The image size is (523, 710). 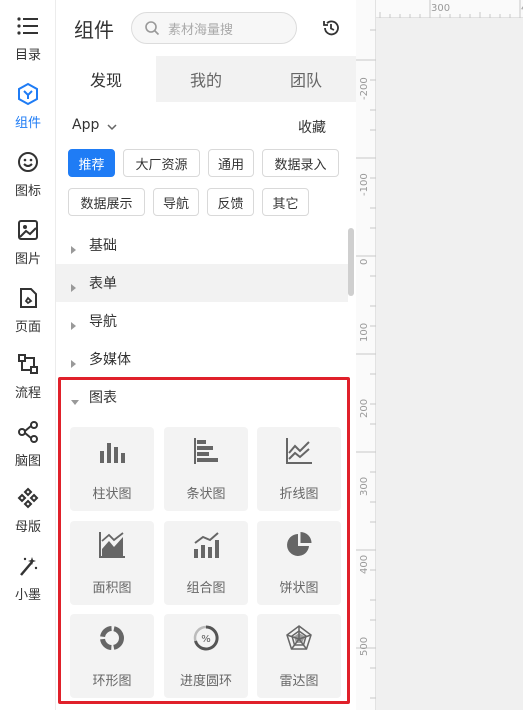 I want to click on panel-tabs: 发现 我的 团队, so click(x=206, y=79).